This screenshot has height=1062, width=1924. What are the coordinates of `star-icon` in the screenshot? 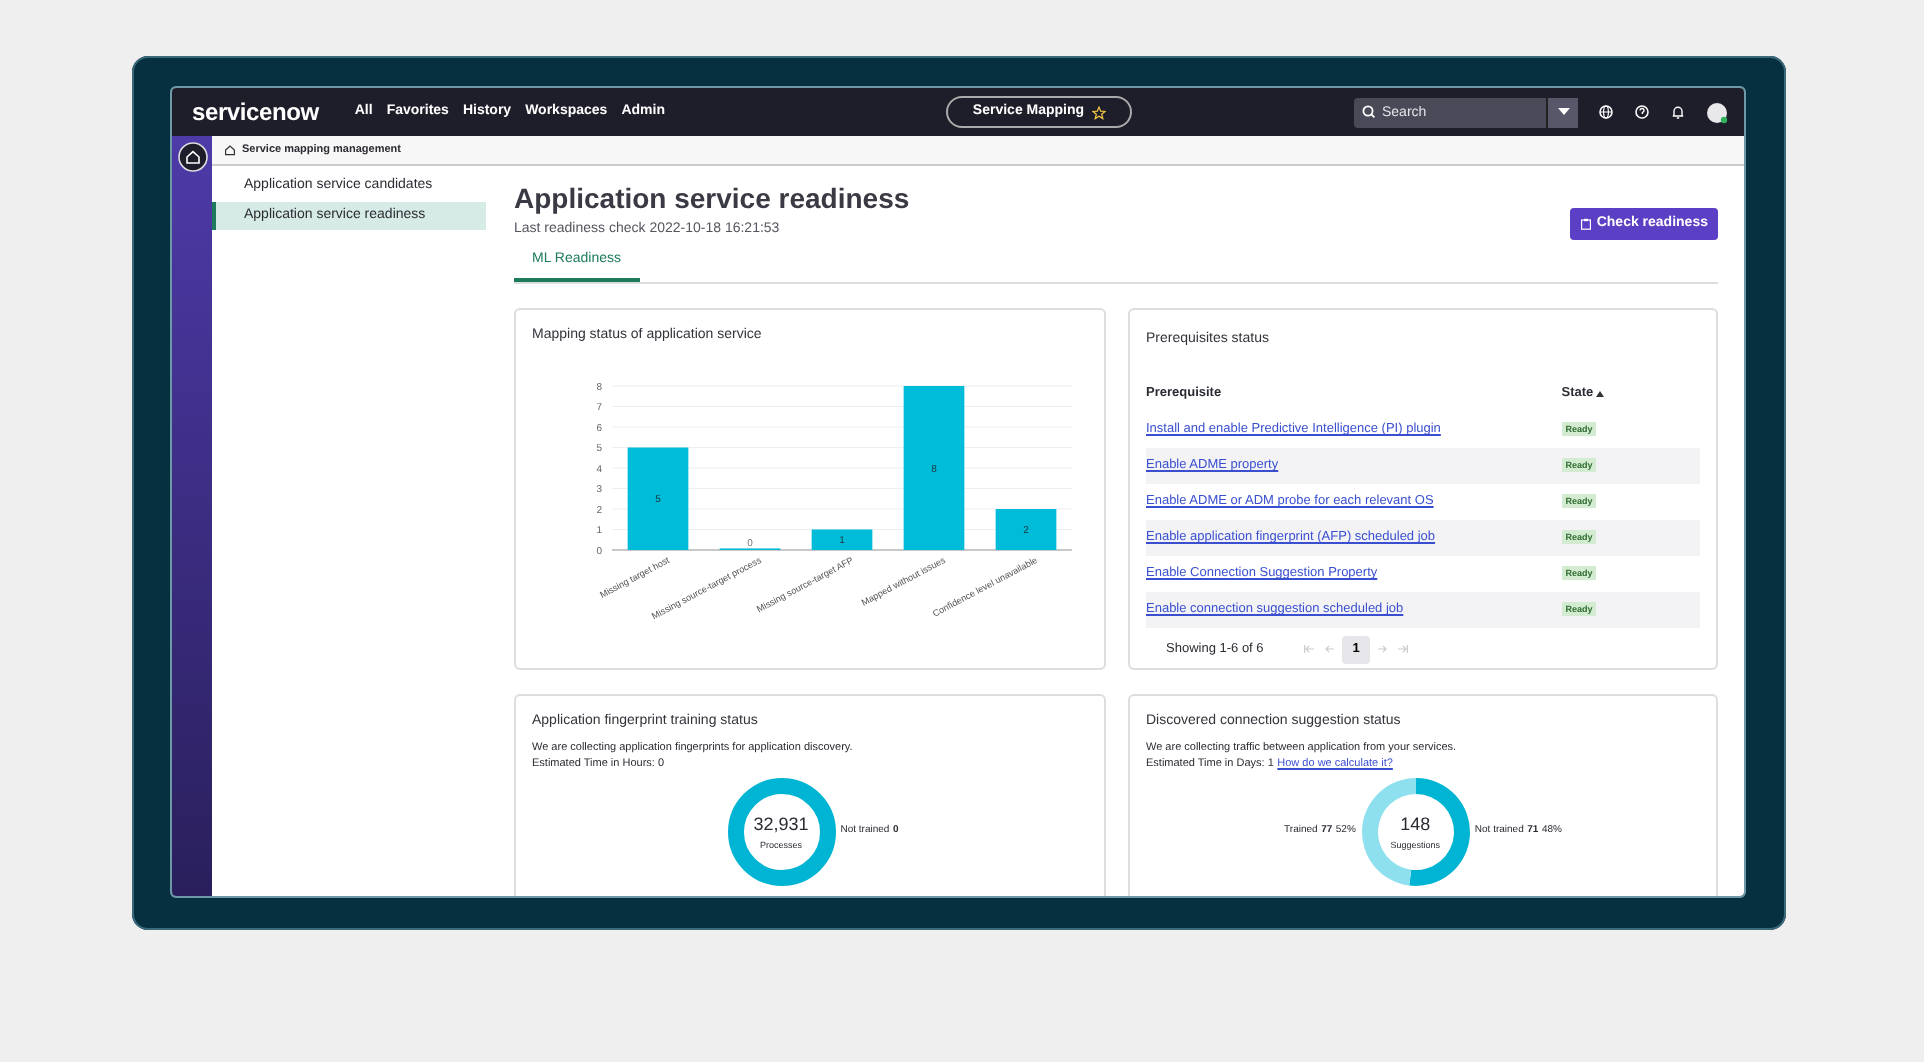 It's located at (1099, 112).